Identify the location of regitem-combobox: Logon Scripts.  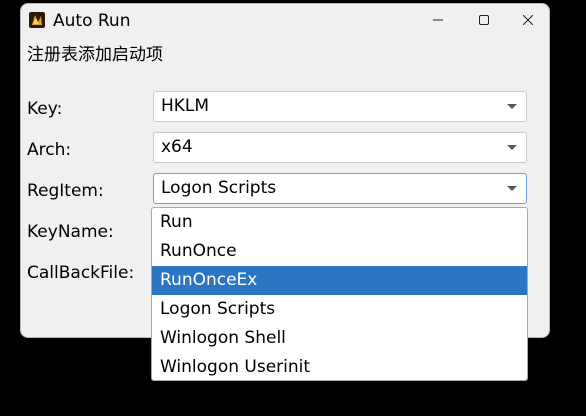
(340, 188).